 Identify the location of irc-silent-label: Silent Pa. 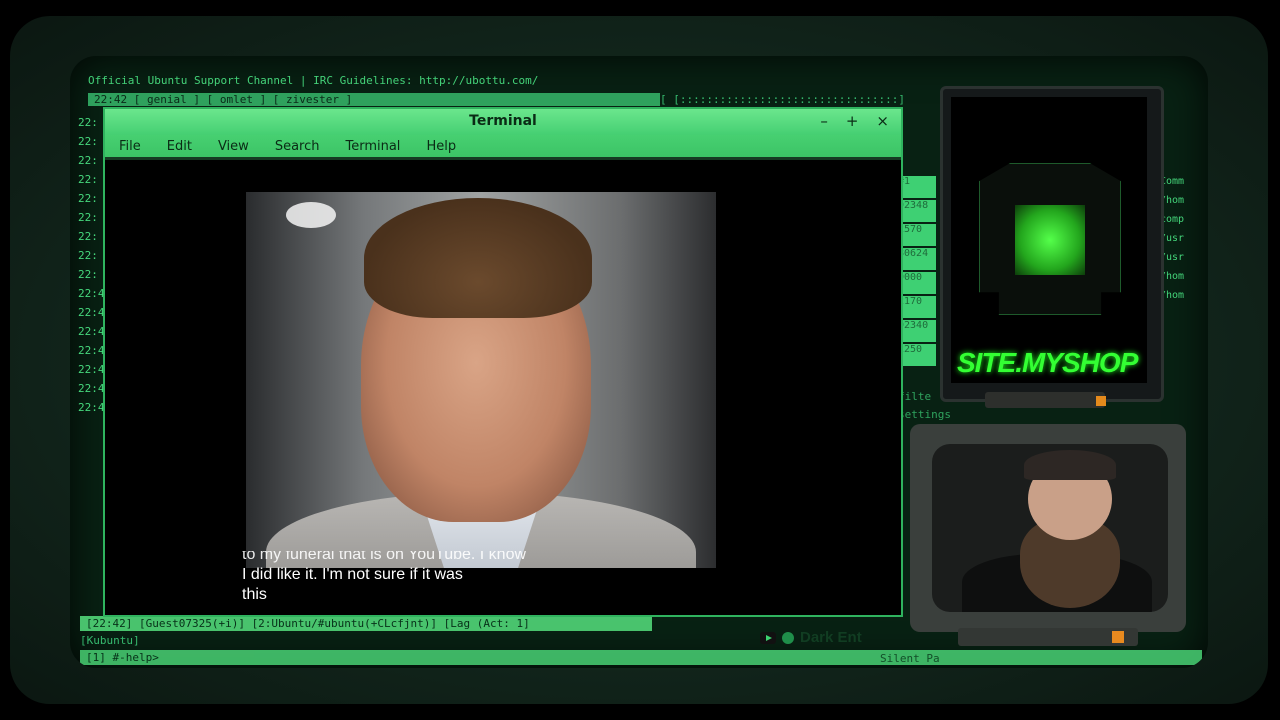
(910, 658).